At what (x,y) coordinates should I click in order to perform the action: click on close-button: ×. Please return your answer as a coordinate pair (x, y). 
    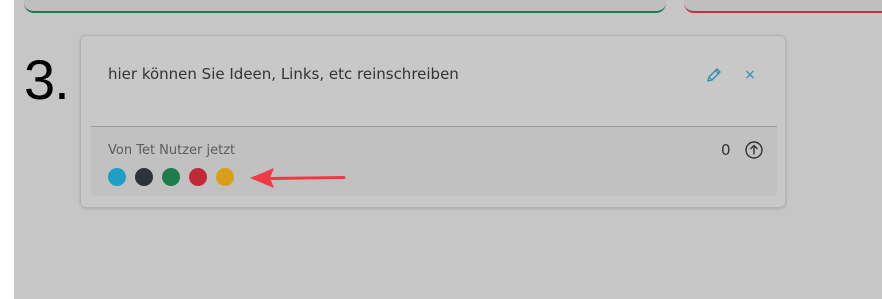
    Looking at the image, I should click on (750, 75).